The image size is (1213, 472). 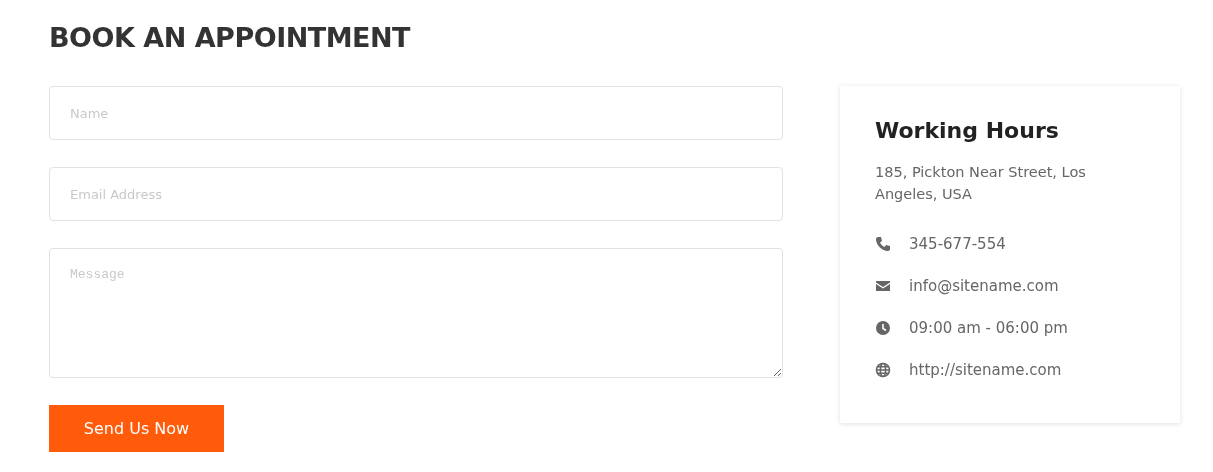 What do you see at coordinates (883, 370) in the screenshot?
I see `globe-icon` at bounding box center [883, 370].